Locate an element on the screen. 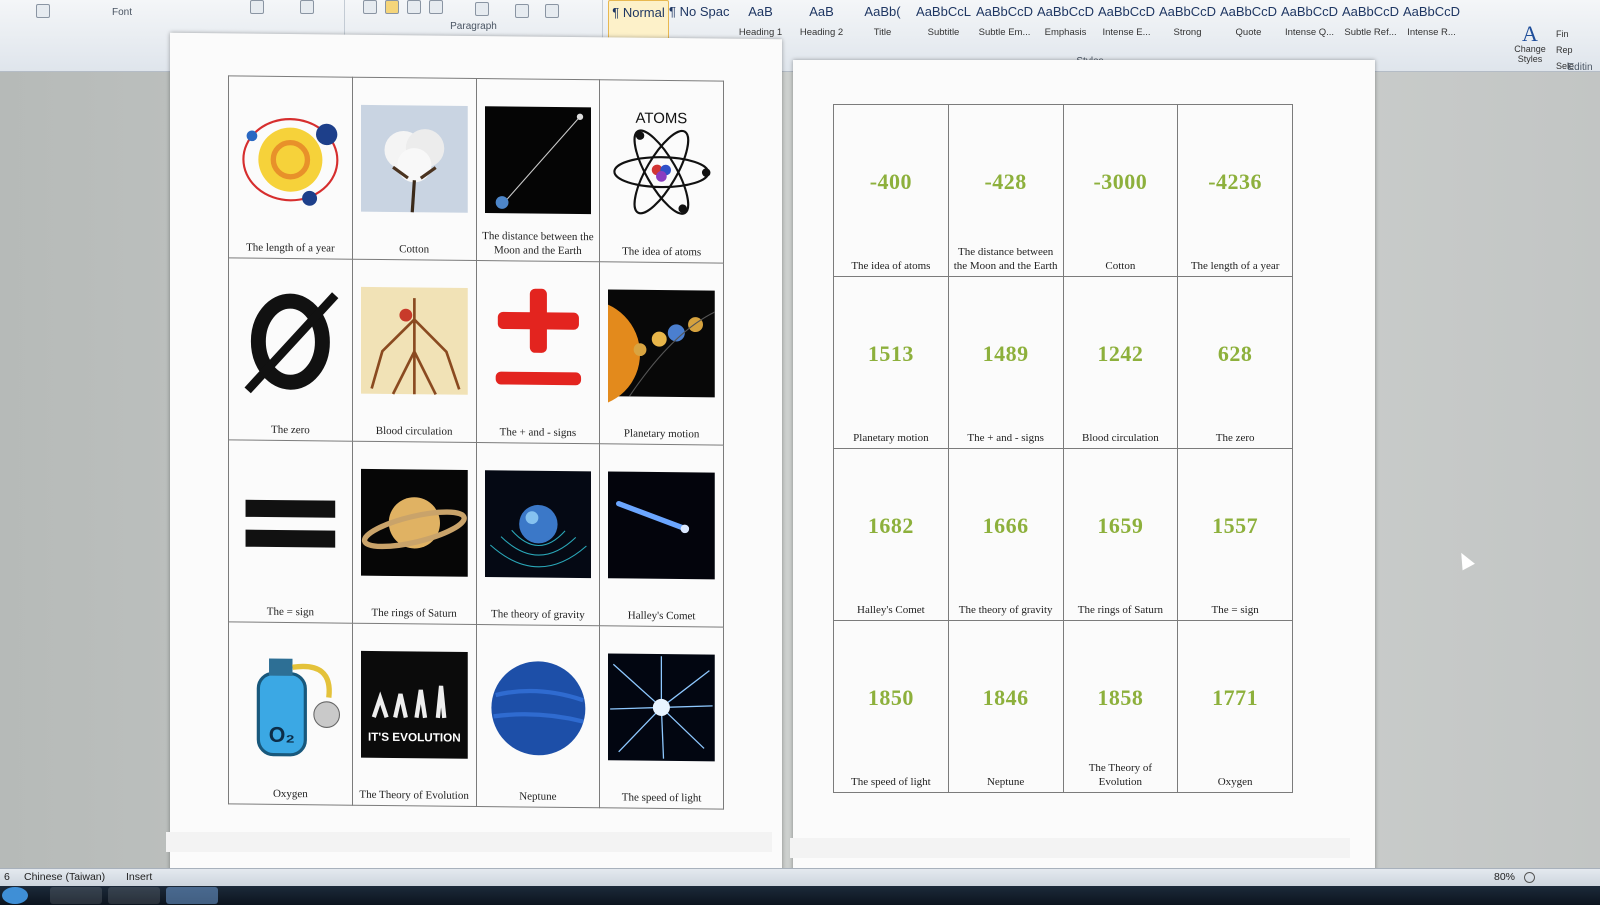 This screenshot has width=1600, height=905. insert-mode-indicator: Insert is located at coordinates (139, 877).